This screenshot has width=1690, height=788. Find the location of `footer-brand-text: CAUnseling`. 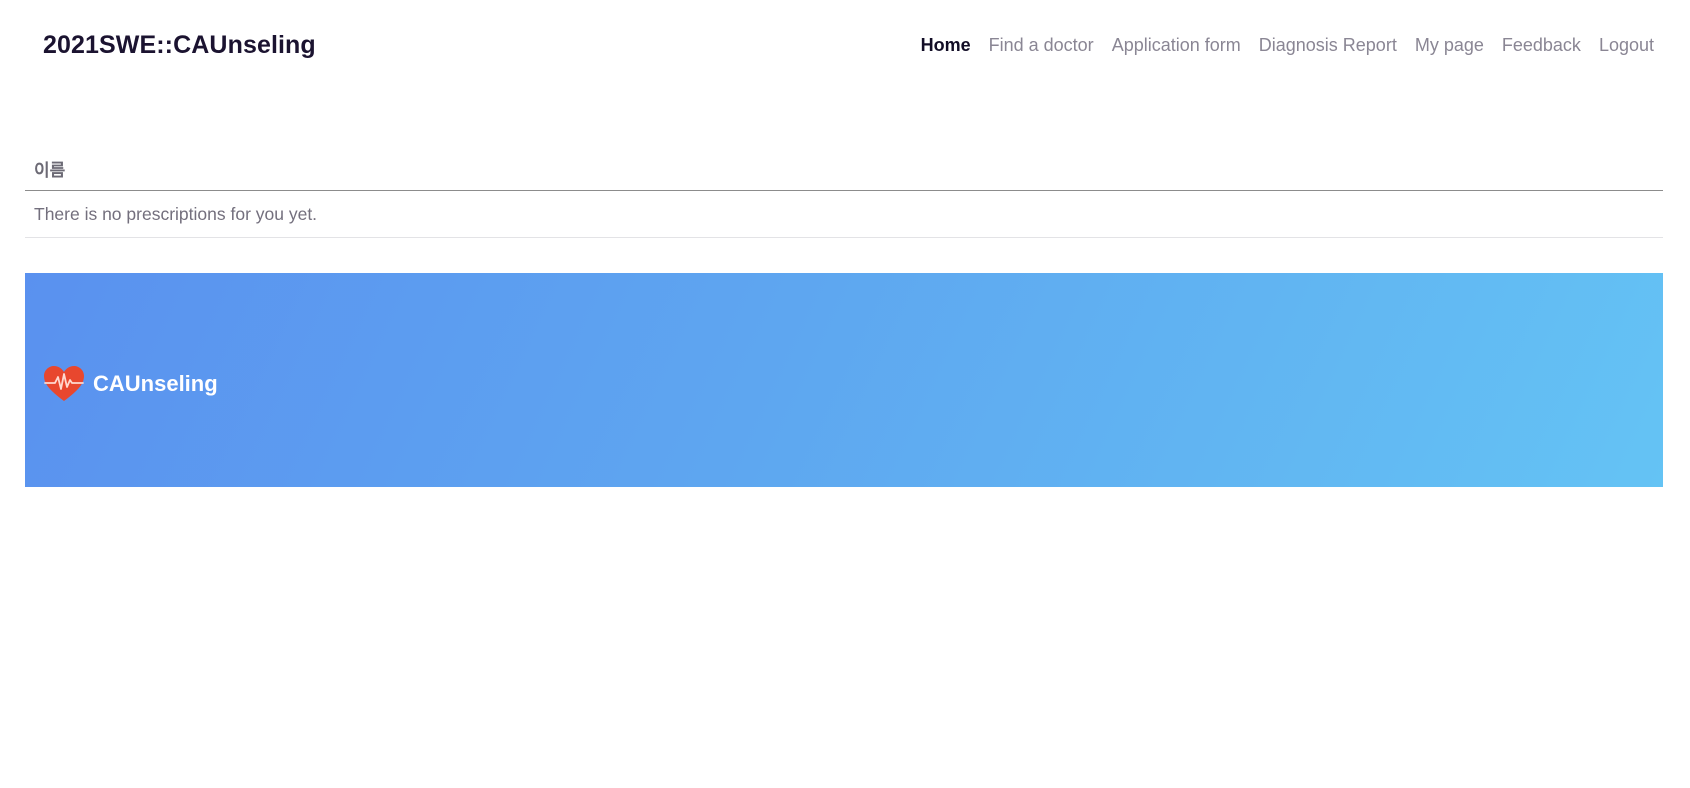

footer-brand-text: CAUnseling is located at coordinates (155, 383).